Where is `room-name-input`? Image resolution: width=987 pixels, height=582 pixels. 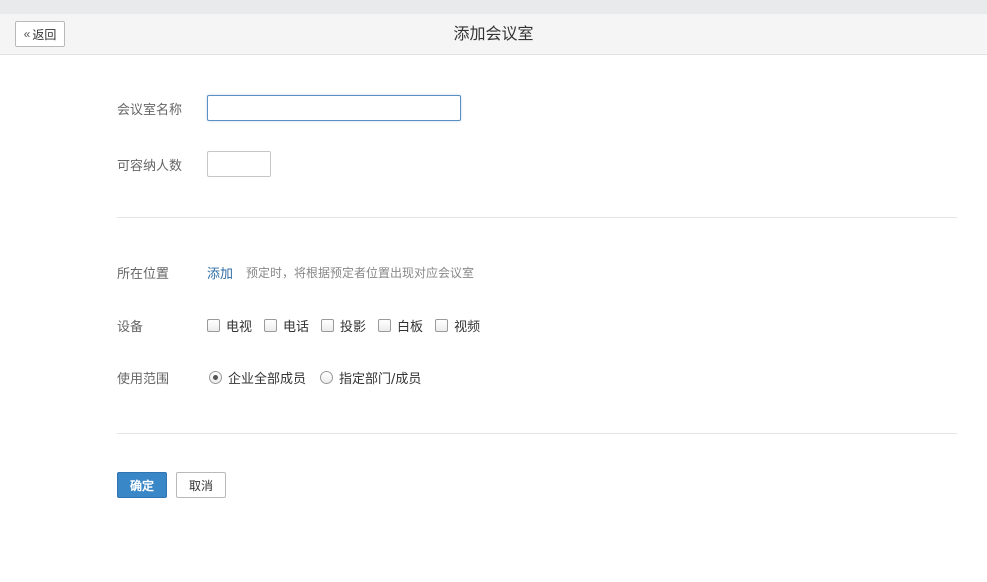 room-name-input is located at coordinates (334, 108).